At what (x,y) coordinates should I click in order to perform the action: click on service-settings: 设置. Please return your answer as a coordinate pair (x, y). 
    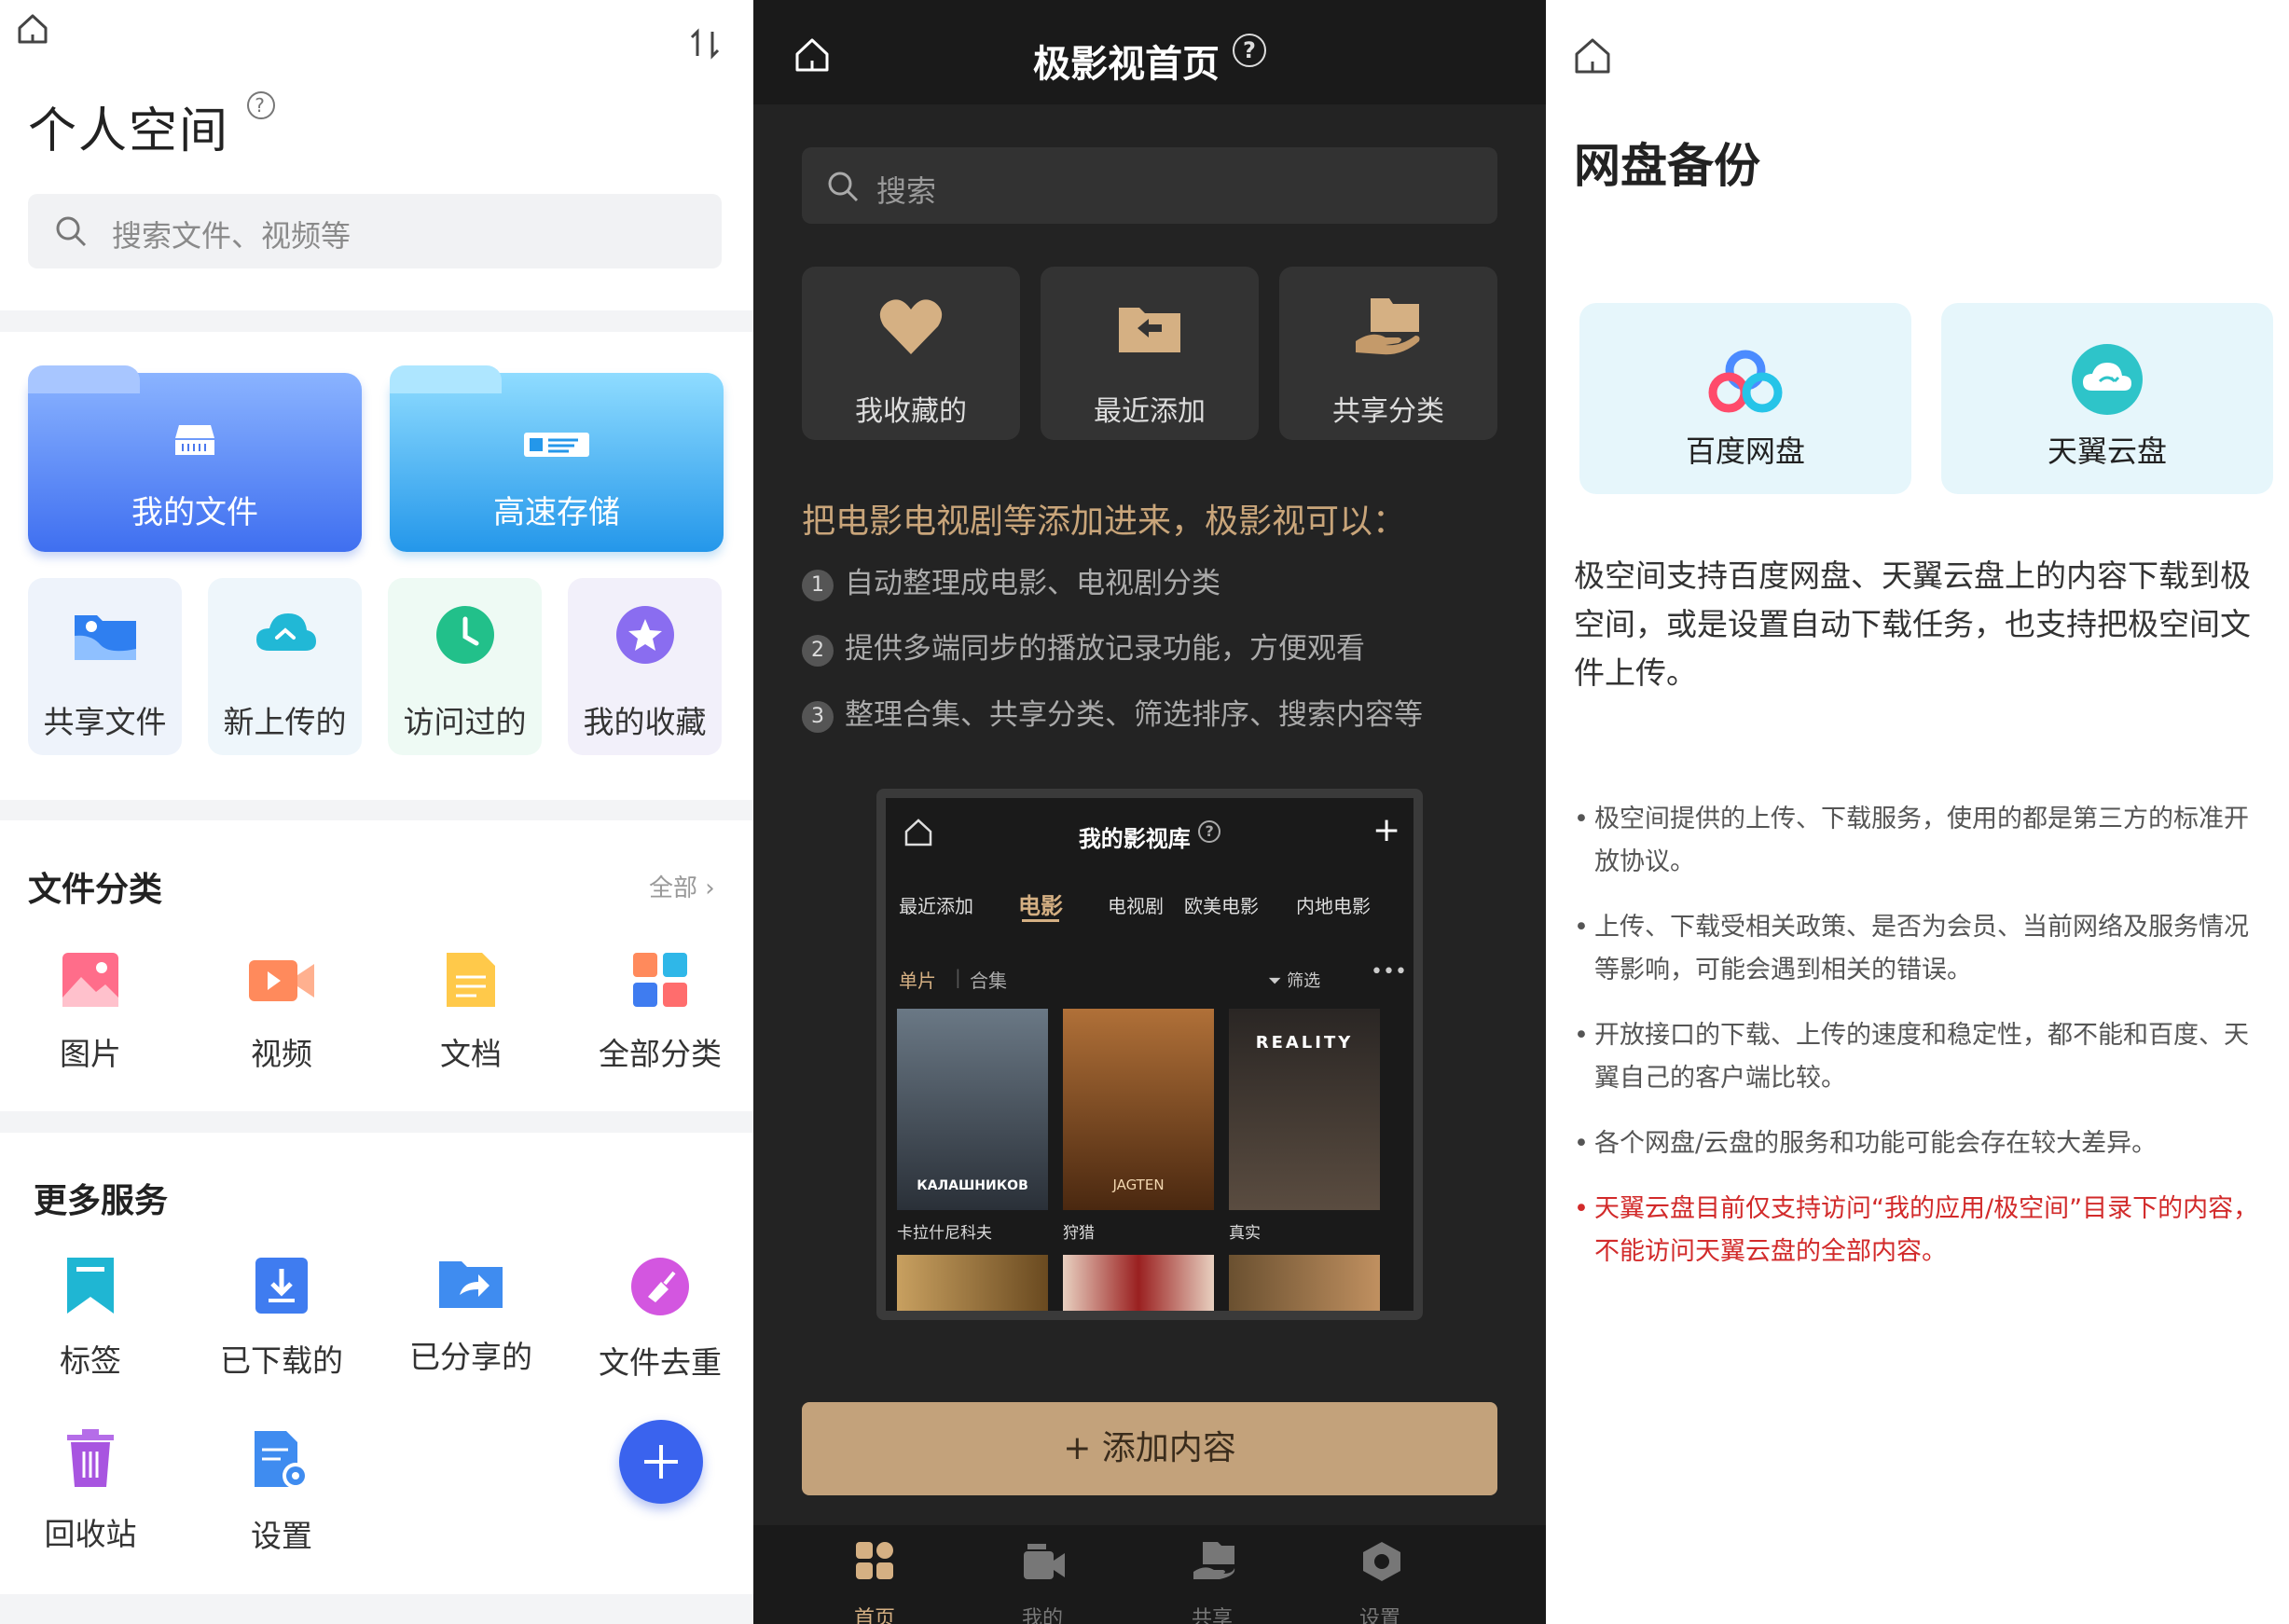
    Looking at the image, I should click on (281, 1492).